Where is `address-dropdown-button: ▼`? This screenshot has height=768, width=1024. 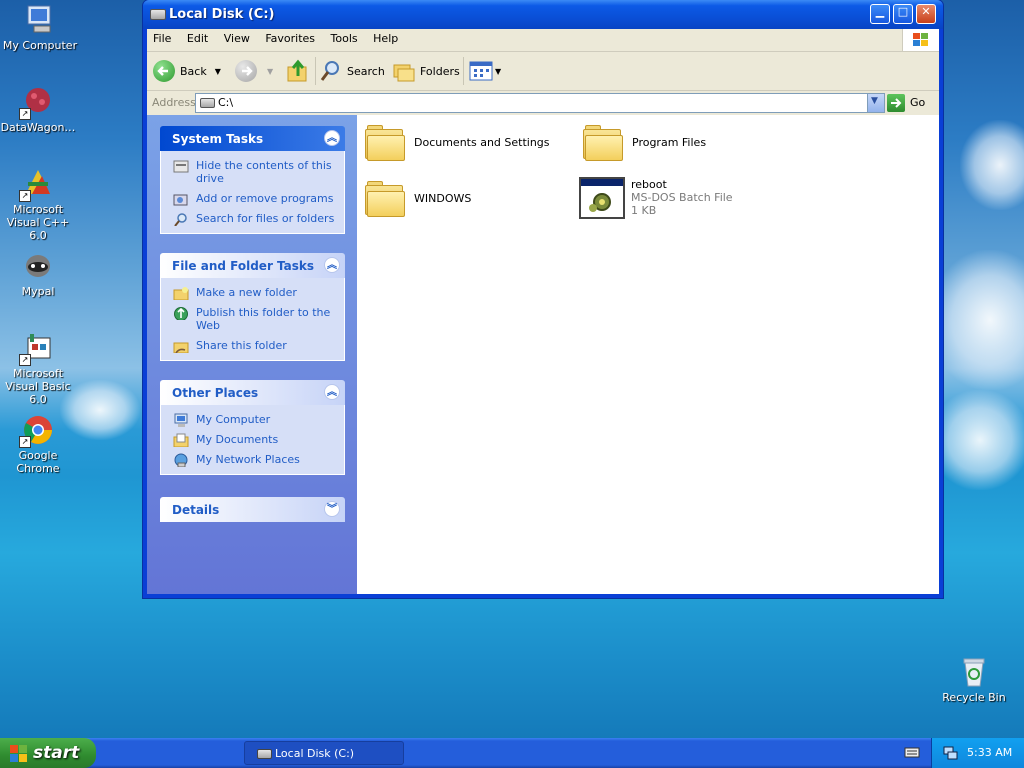
address-dropdown-button: ▼ is located at coordinates (875, 103).